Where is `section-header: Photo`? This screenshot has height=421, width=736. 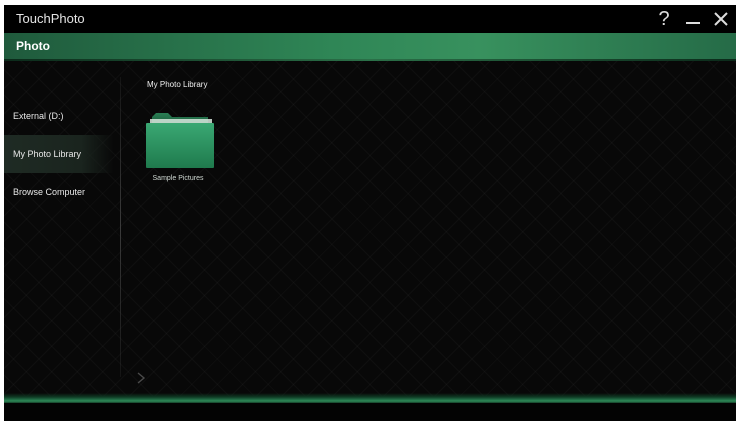 section-header: Photo is located at coordinates (370, 46).